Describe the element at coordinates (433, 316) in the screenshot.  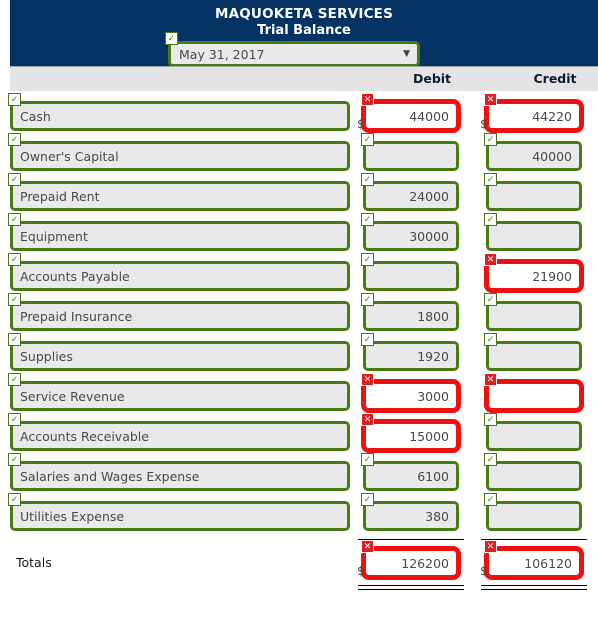
I see `debit-amount-value: 1800` at that location.